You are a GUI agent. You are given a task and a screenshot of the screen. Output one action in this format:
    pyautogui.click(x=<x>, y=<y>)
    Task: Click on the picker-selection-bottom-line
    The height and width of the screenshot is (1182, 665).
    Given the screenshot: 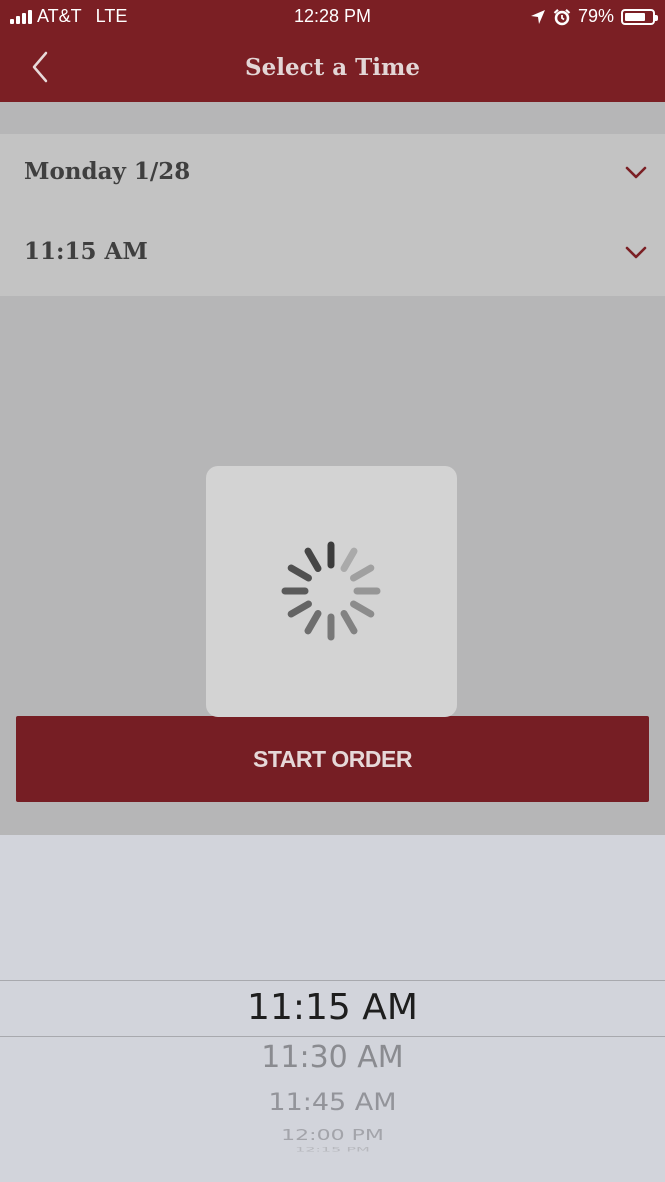 What is the action you would take?
    pyautogui.click(x=332, y=1036)
    